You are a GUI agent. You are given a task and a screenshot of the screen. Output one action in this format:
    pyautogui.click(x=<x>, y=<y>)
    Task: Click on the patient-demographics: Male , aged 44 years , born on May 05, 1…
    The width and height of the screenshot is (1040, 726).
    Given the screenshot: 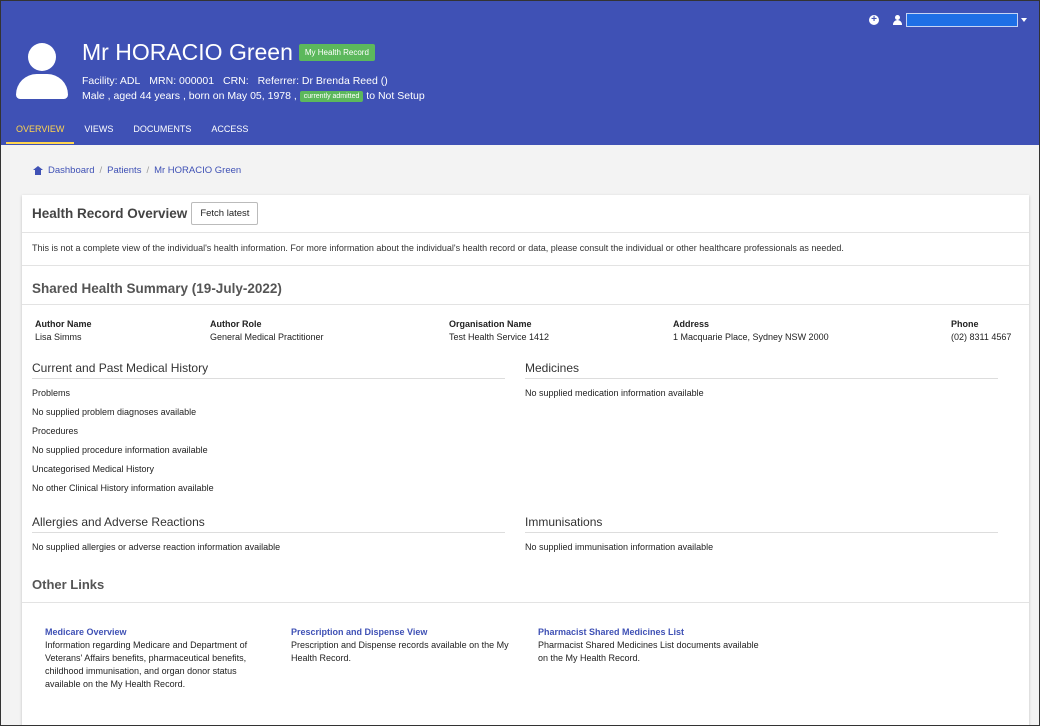 What is the action you would take?
    pyautogui.click(x=253, y=96)
    